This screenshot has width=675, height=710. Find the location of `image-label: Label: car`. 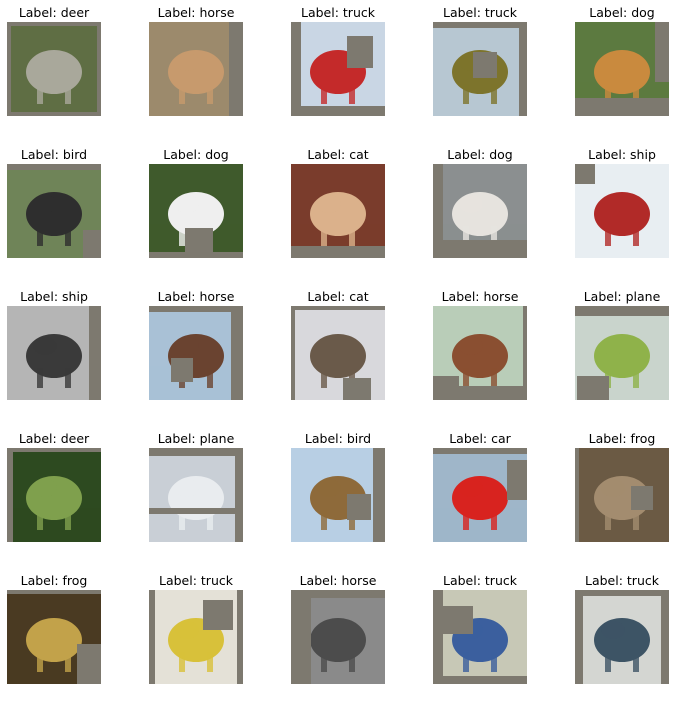

image-label: Label: car is located at coordinates (480, 438).